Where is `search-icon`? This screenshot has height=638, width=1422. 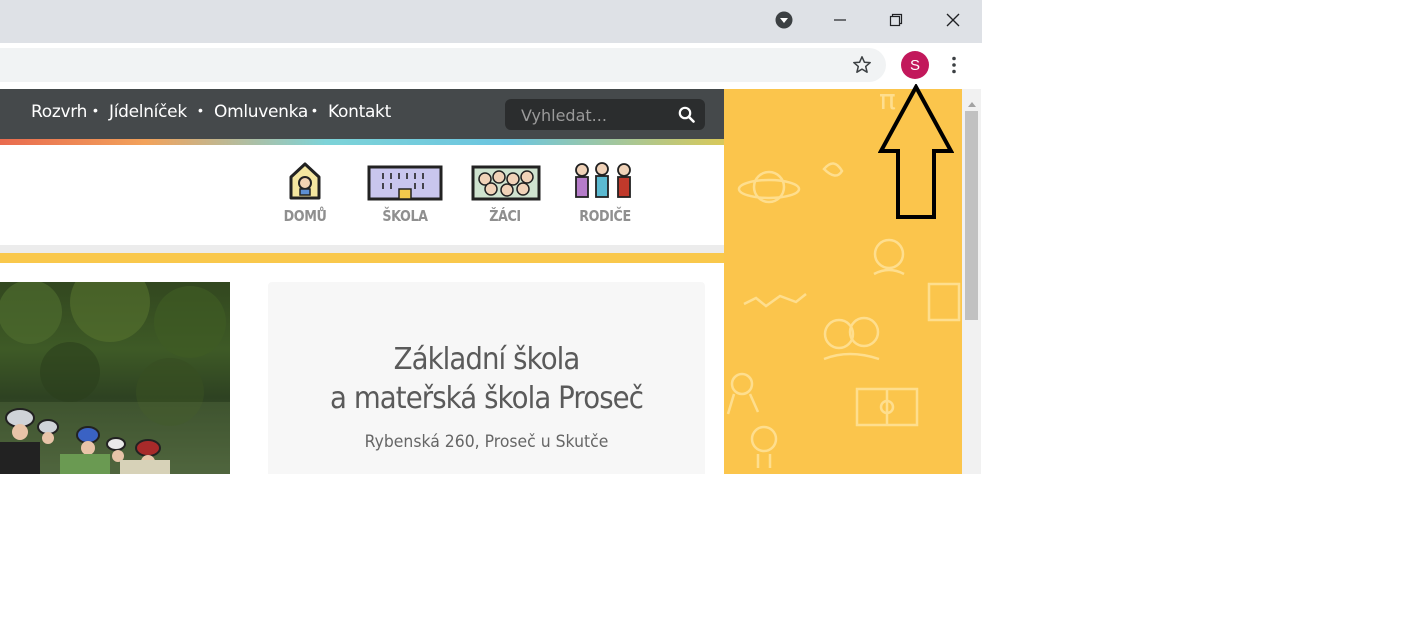
search-icon is located at coordinates (686, 117).